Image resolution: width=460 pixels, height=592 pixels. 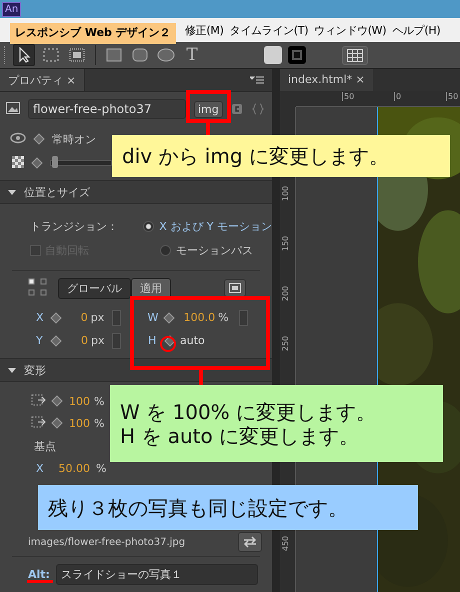 I want to click on ruler-label: 150, so click(x=285, y=244).